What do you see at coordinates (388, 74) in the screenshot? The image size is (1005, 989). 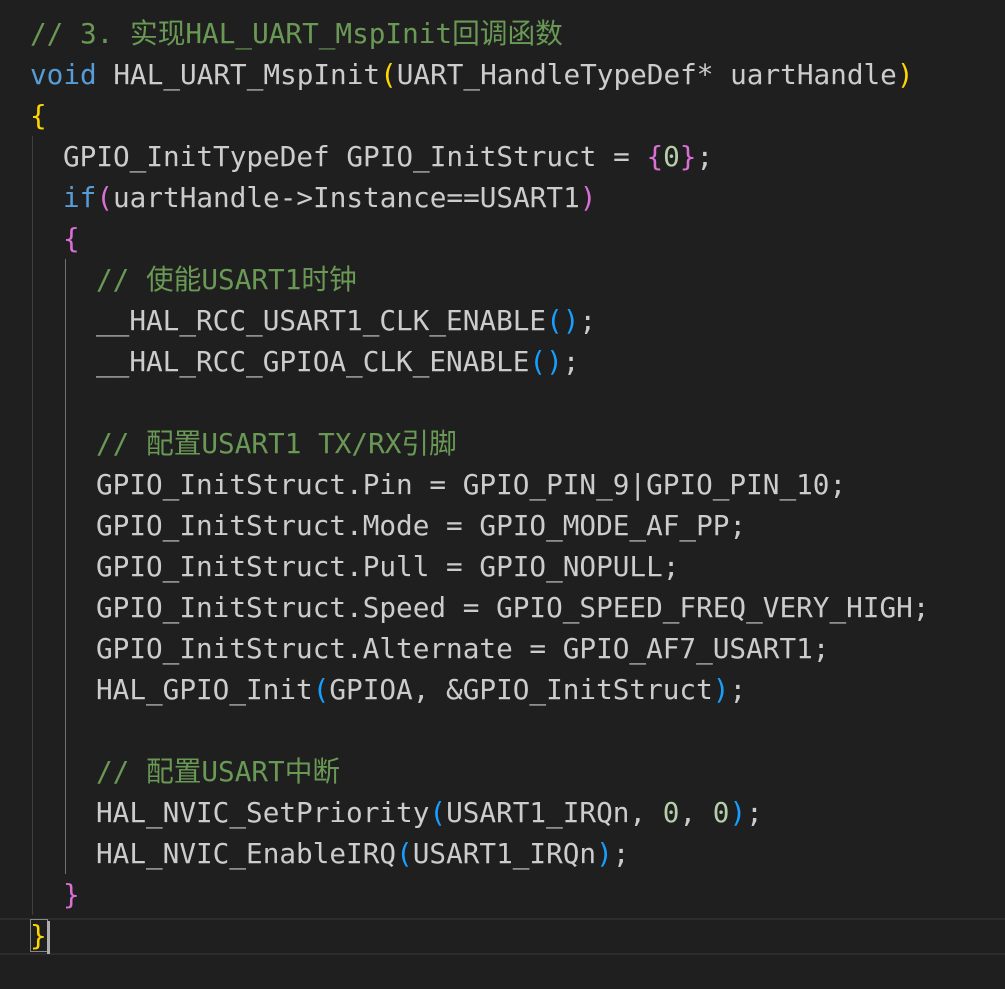 I see `code-token-bracket-gold: (` at bounding box center [388, 74].